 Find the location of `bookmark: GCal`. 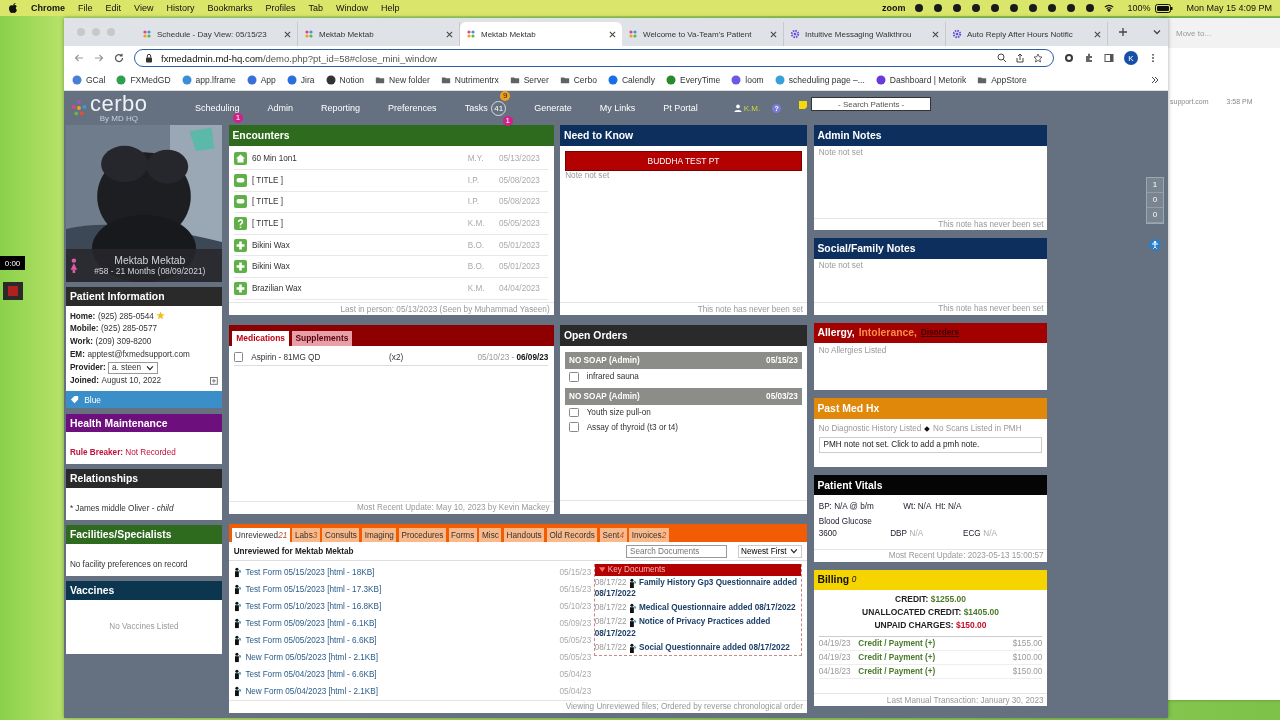

bookmark: GCal is located at coordinates (89, 80).